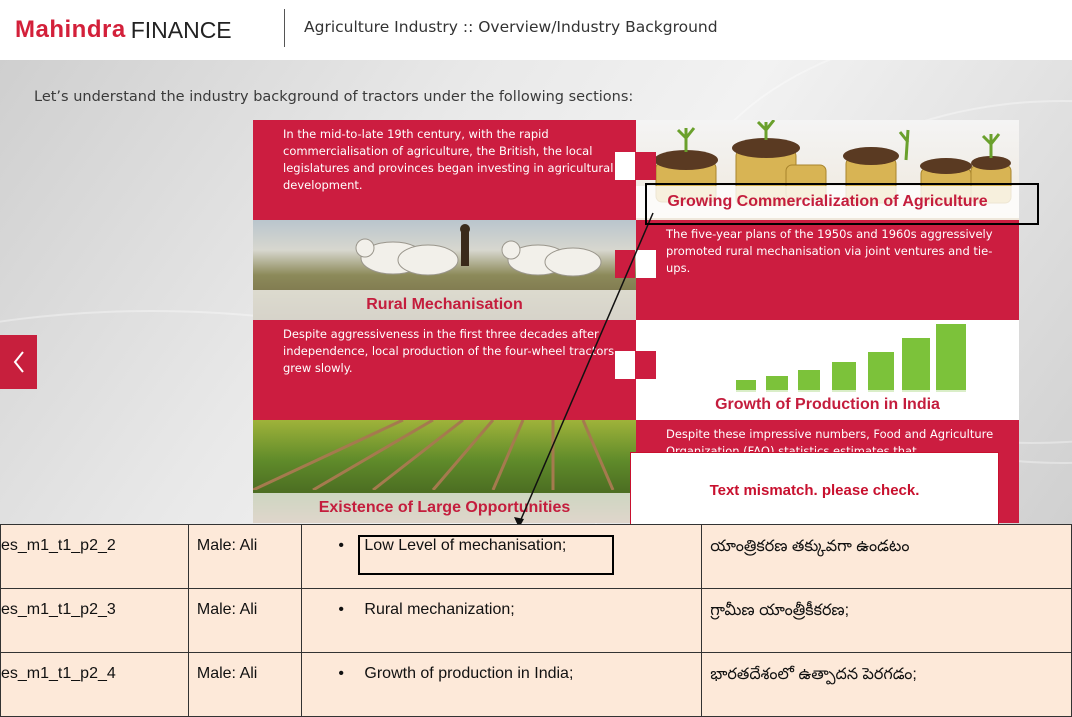  Describe the element at coordinates (469, 673) in the screenshot. I see `english-text: Growth of production in India;` at that location.